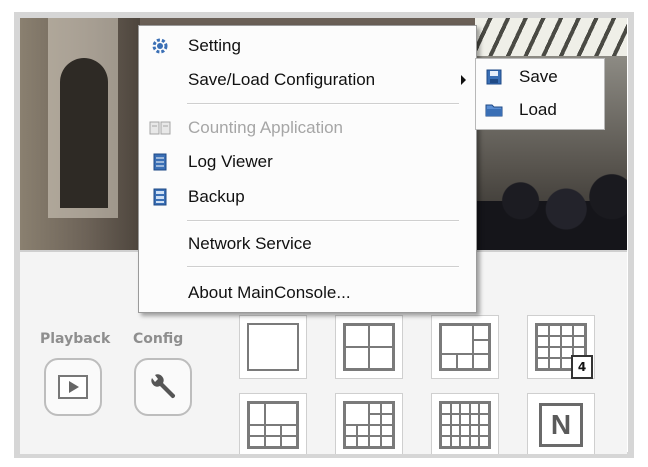 This screenshot has width=648, height=467. I want to click on menu-item-save-load-configuration: Save/Load Configuration, so click(306, 80).